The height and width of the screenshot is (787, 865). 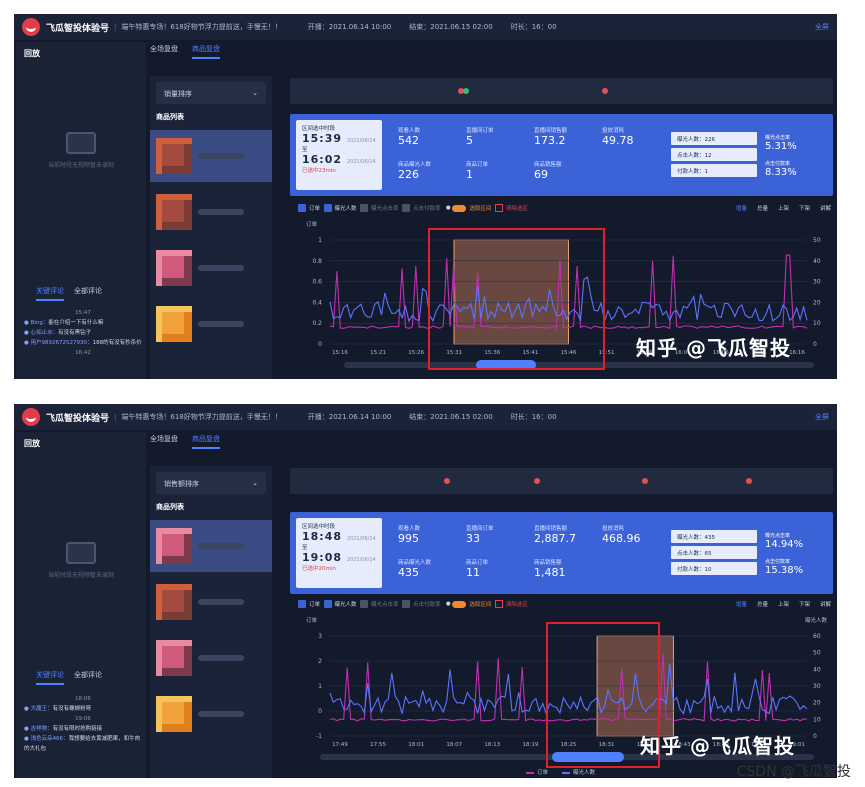 What do you see at coordinates (82, 744) in the screenshot?
I see `comment-item: ● 浅色云朵466：我想要给去黄减肥果，和牛肉的大礼包` at bounding box center [82, 744].